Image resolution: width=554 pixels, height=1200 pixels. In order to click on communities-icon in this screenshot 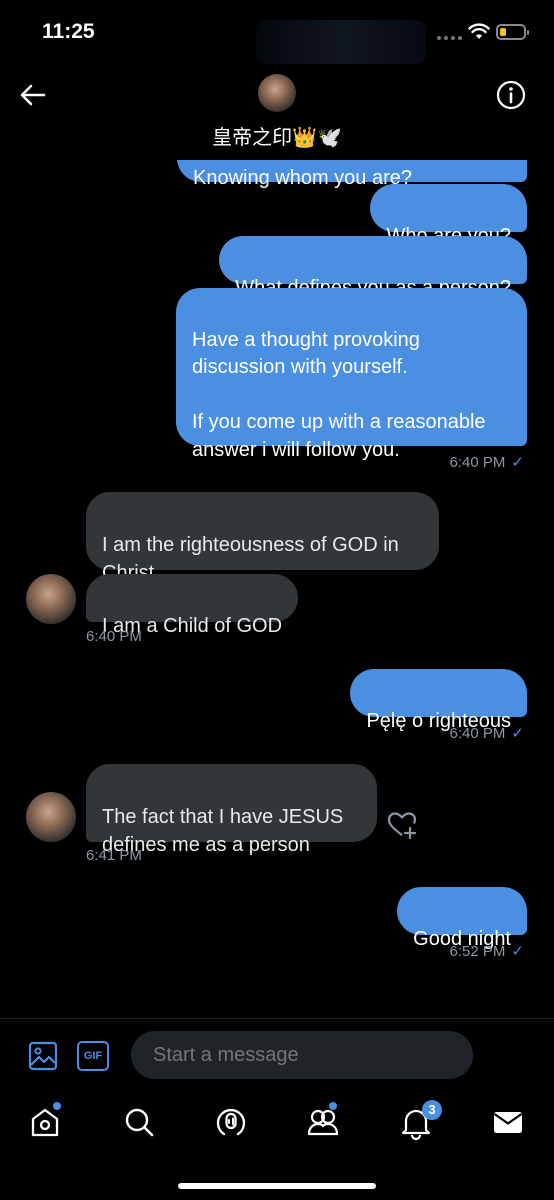, I will do `click(323, 1122)`.